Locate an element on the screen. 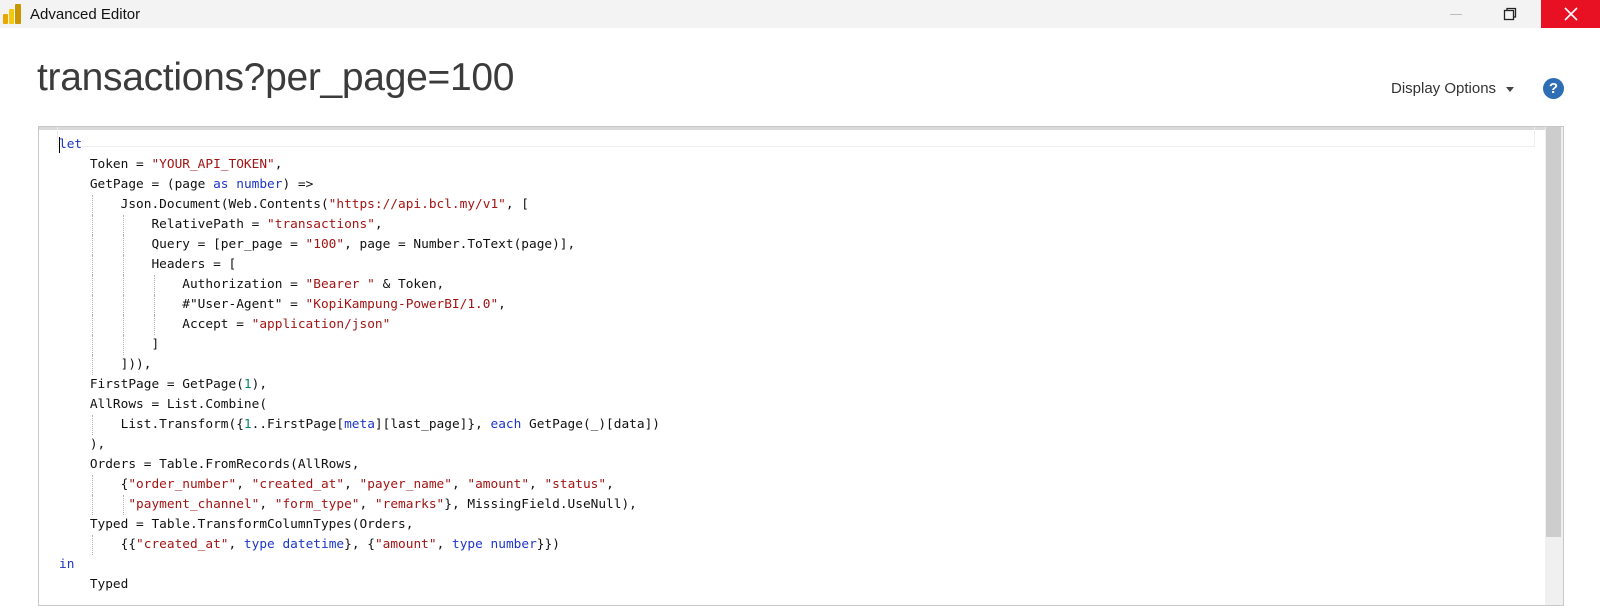  code-token: Query = [per_page = is located at coordinates (182, 244).